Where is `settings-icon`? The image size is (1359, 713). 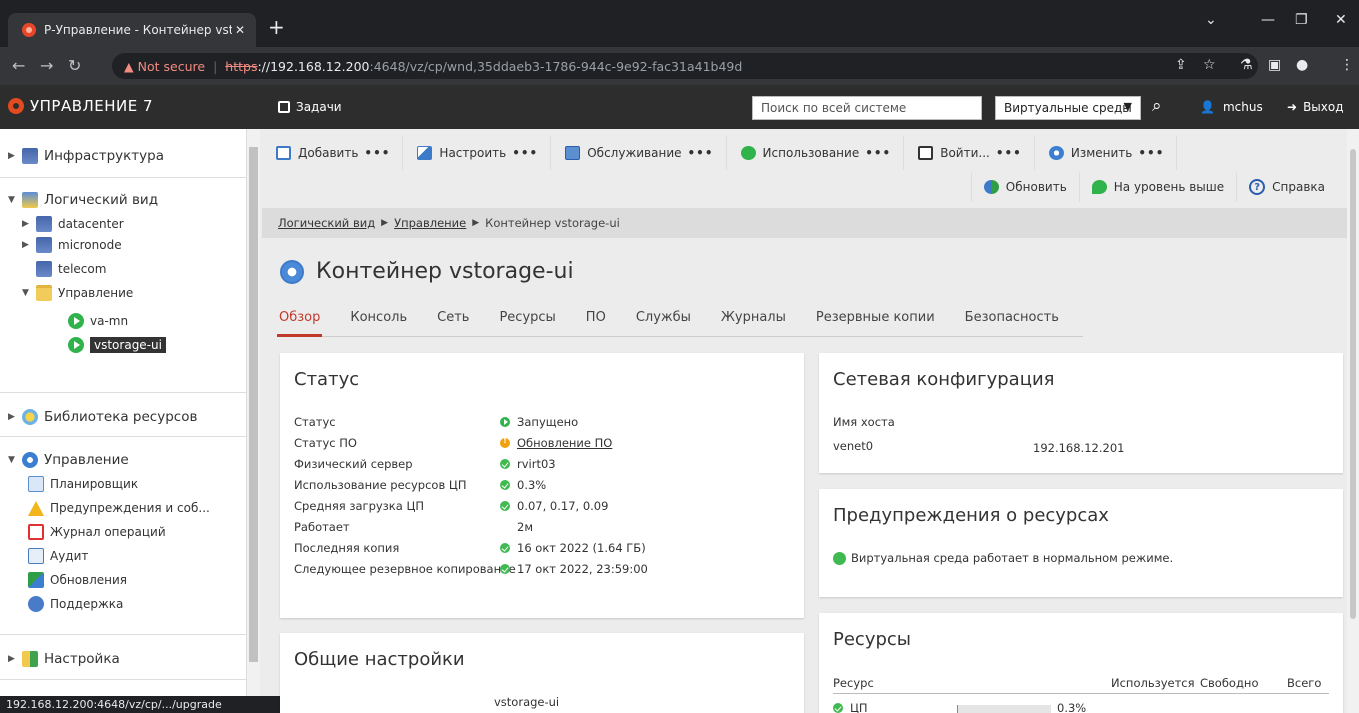
settings-icon is located at coordinates (30, 659).